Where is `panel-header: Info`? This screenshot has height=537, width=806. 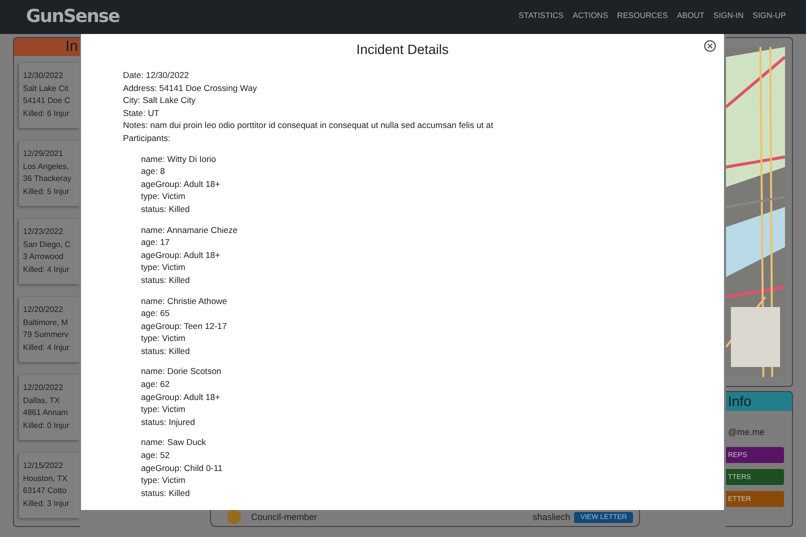 panel-header: Info is located at coordinates (759, 401).